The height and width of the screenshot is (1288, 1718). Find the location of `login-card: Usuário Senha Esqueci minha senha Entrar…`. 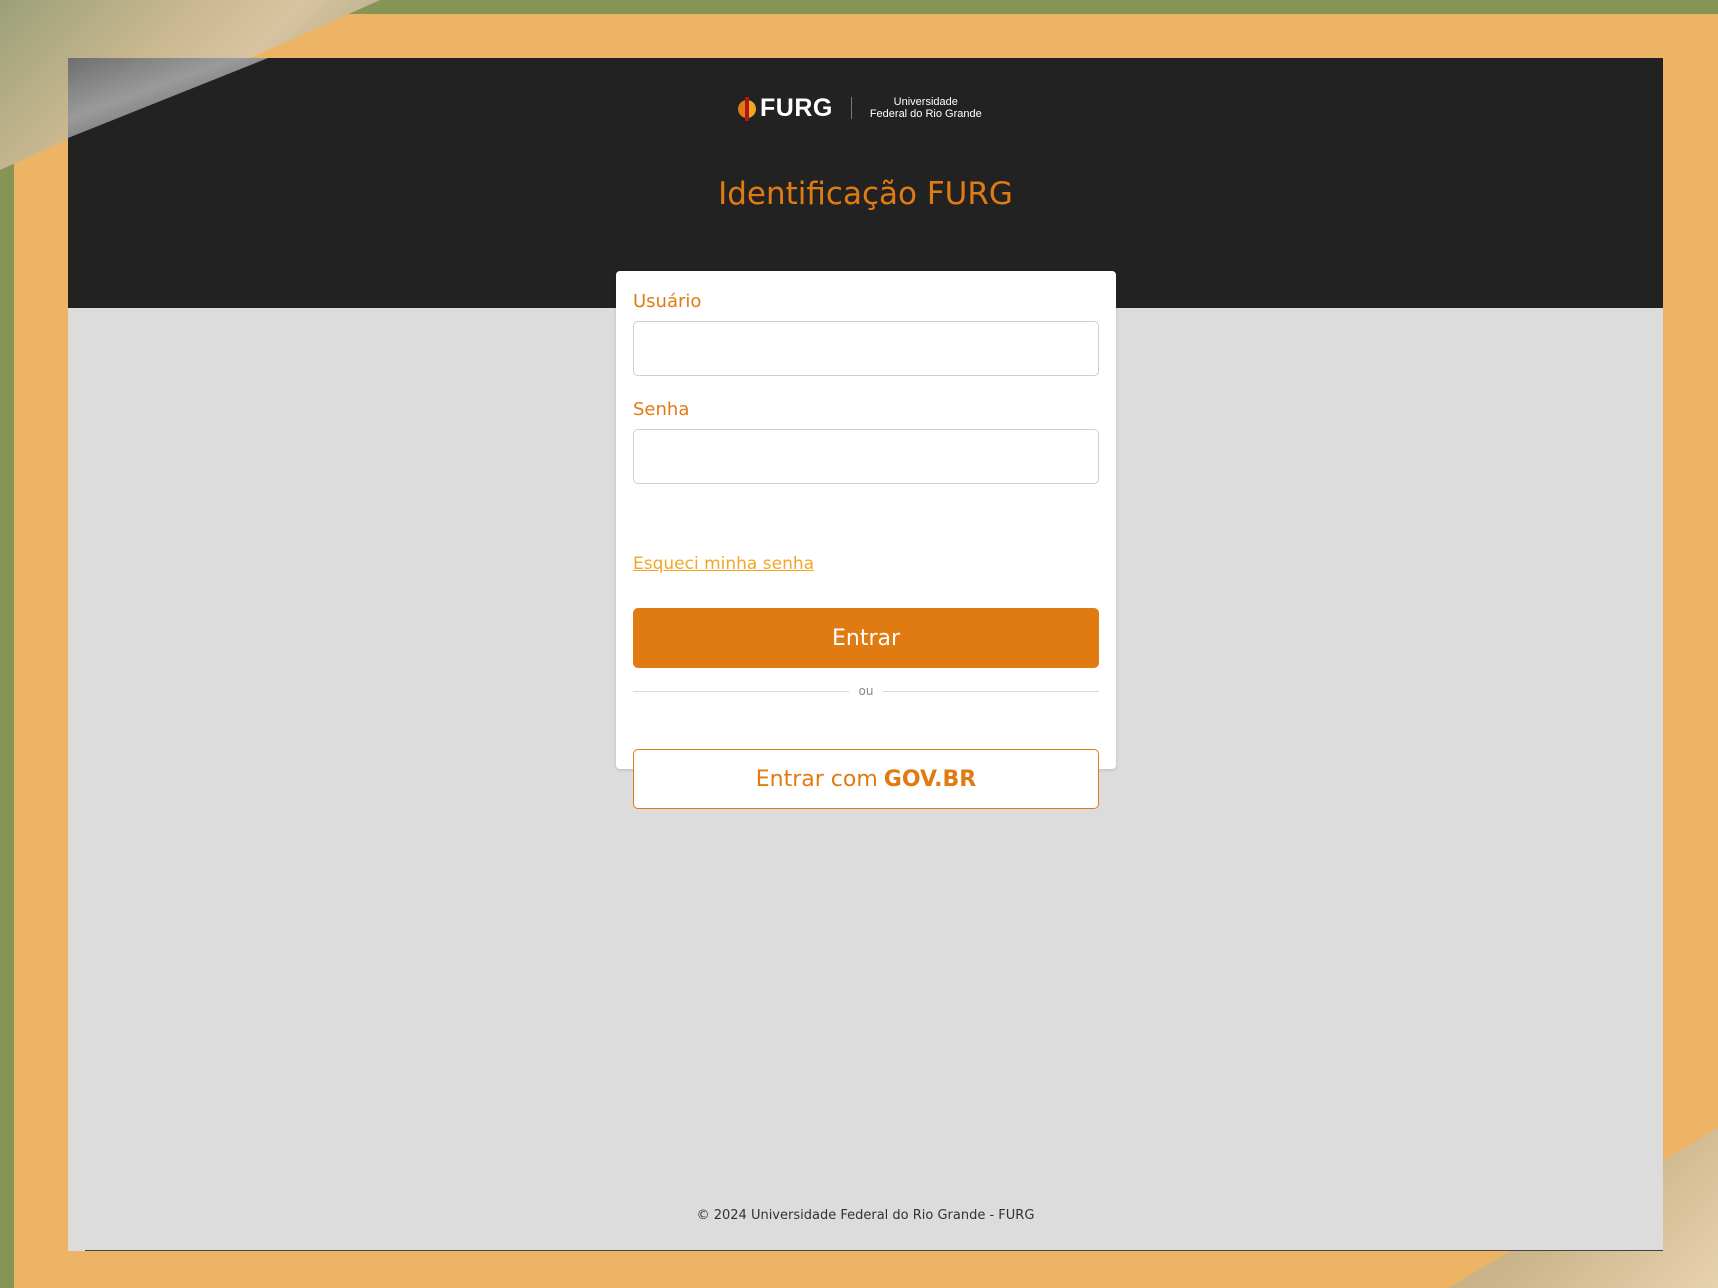

login-card: Usuário Senha Esqueci minha senha Entrar… is located at coordinates (866, 540).